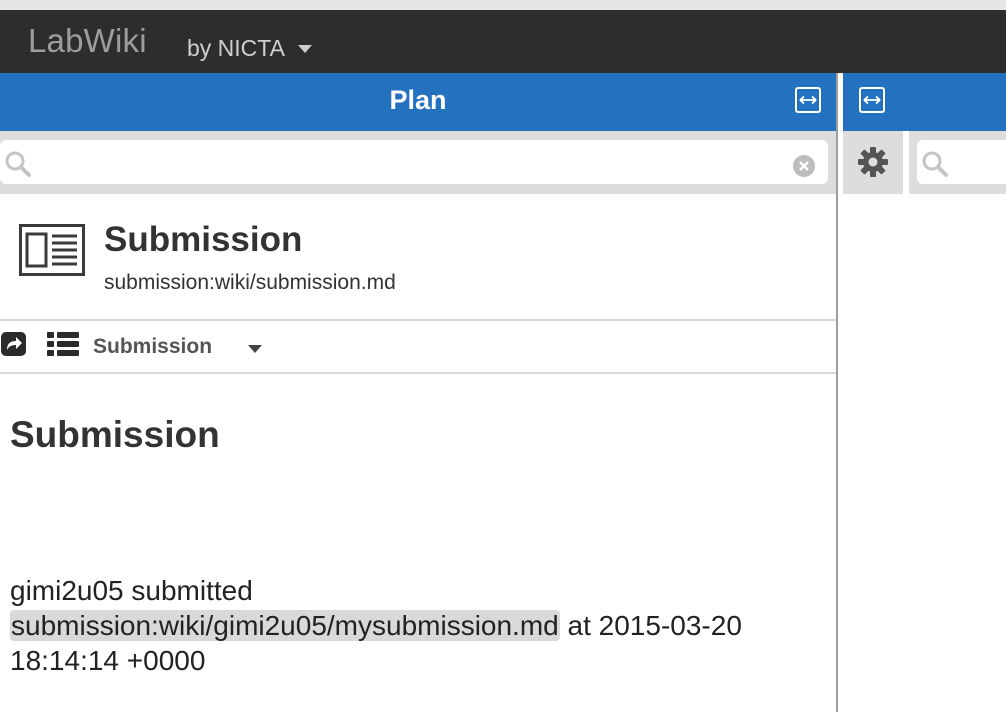 The height and width of the screenshot is (712, 1006). I want to click on plan-search-input, so click(409, 163).